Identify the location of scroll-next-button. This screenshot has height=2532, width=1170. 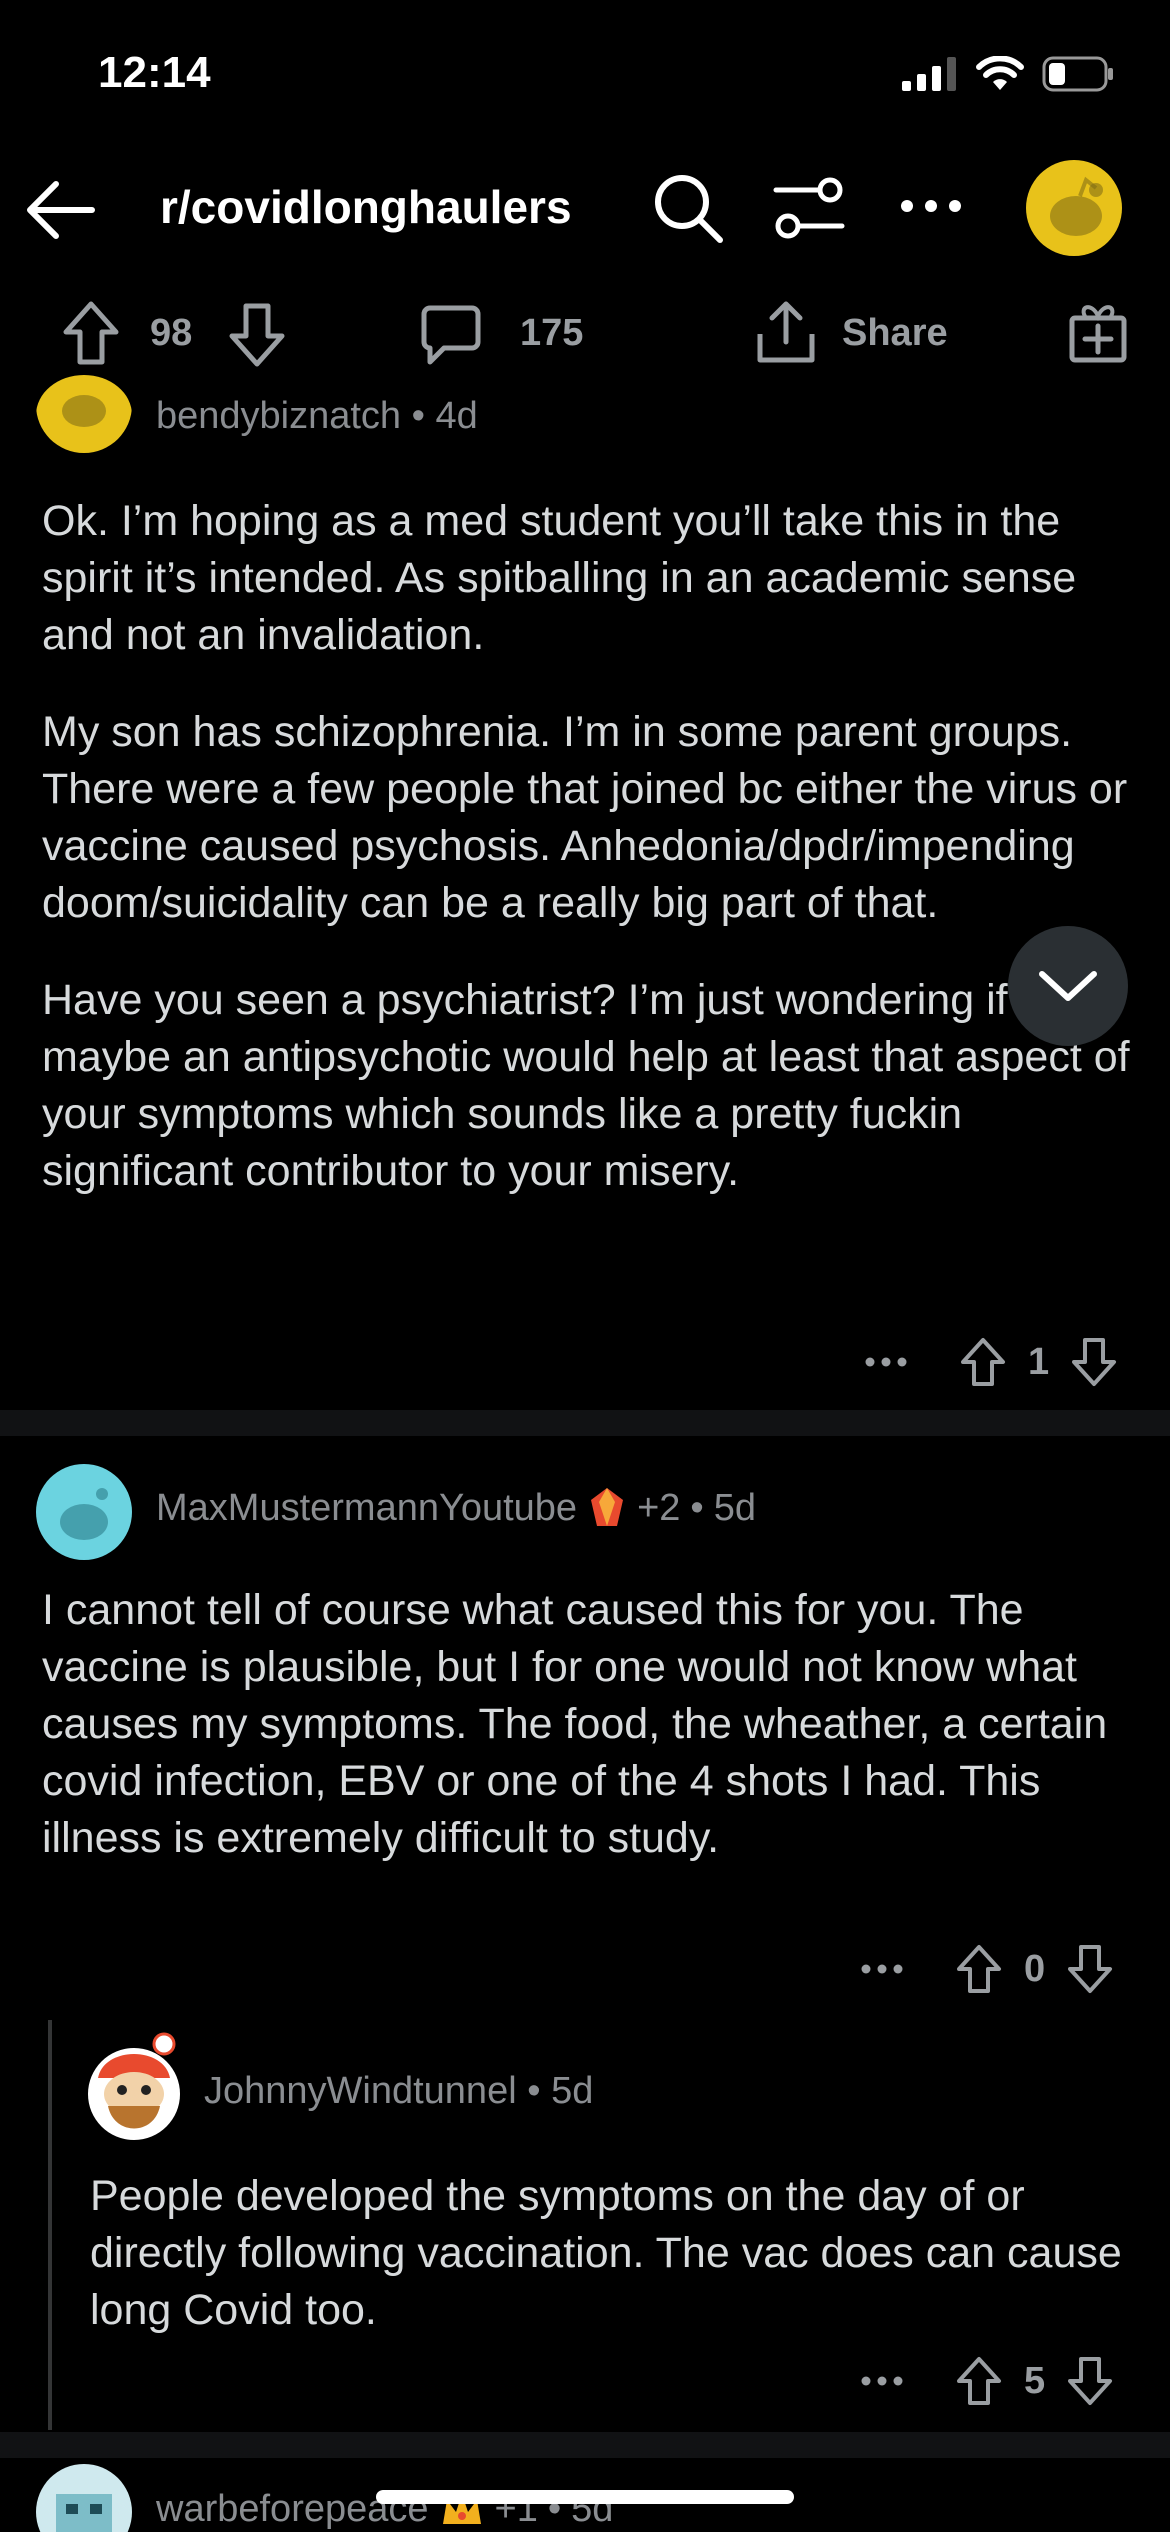
(1068, 986).